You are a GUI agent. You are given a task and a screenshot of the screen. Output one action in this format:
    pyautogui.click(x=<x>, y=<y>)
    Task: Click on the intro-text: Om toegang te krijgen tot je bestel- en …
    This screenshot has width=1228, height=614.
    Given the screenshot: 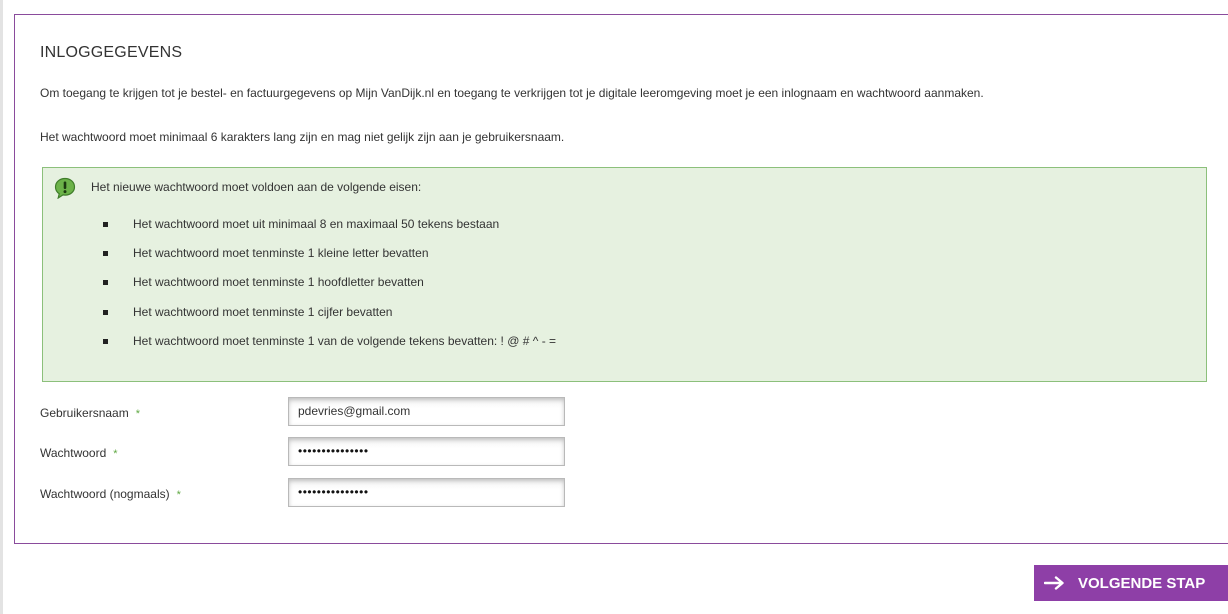 What is the action you would take?
    pyautogui.click(x=512, y=93)
    